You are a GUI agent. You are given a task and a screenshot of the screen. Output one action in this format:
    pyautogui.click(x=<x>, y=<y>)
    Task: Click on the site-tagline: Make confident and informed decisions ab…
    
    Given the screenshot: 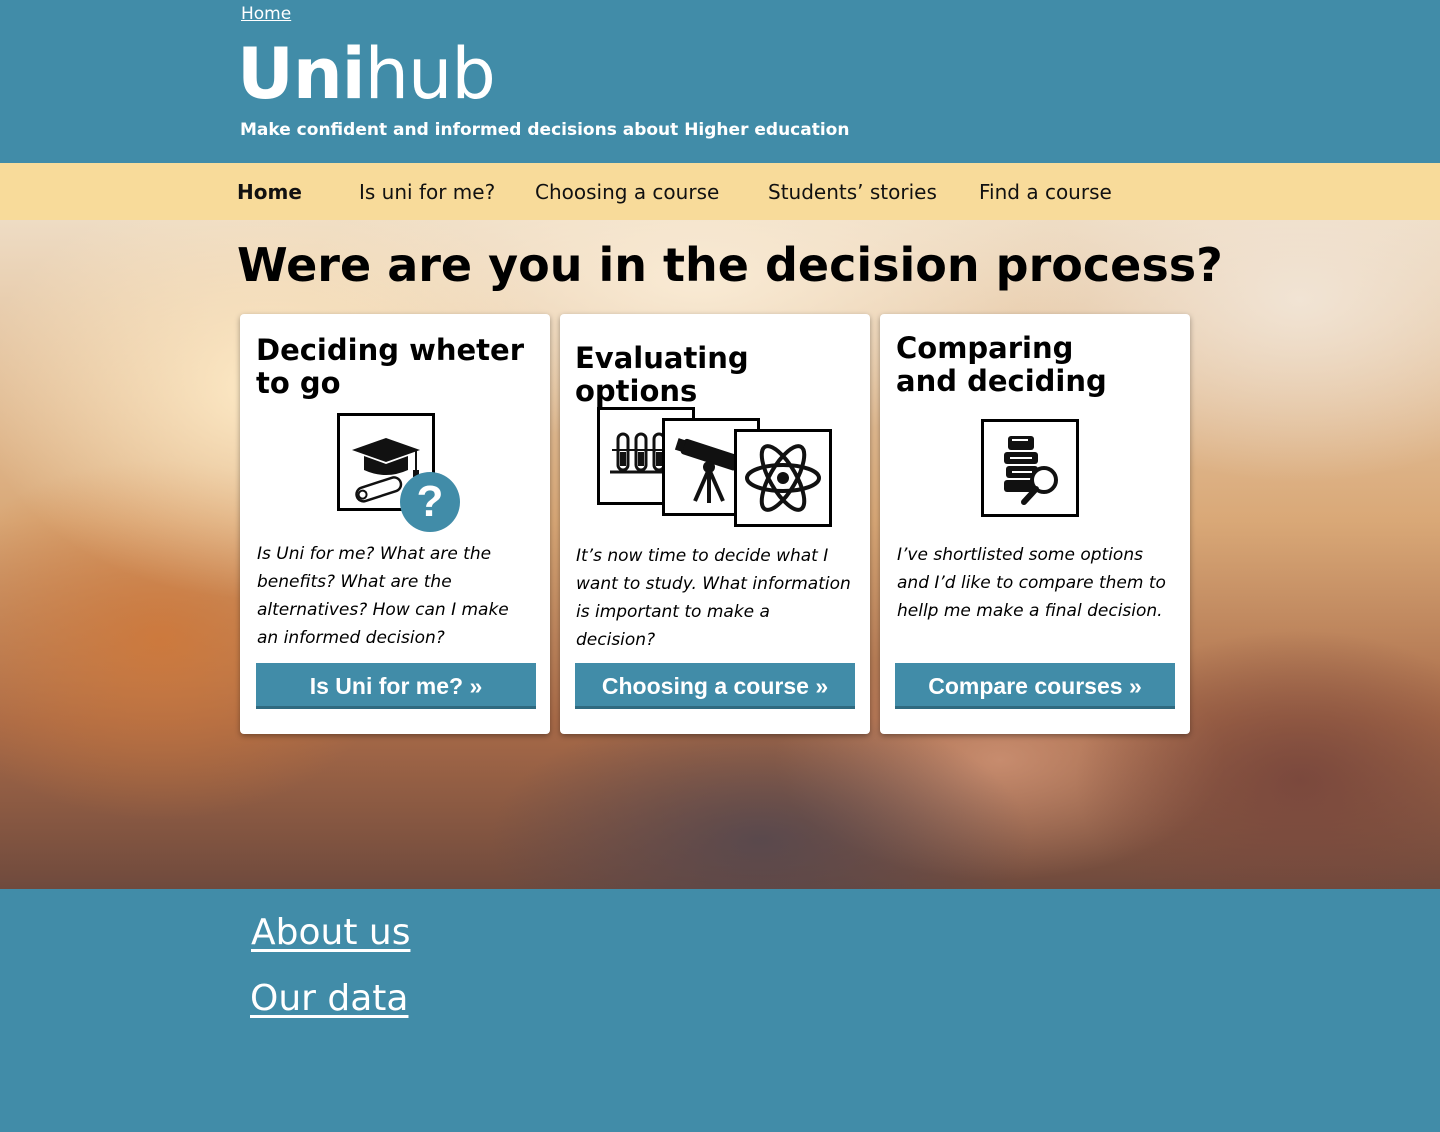 What is the action you would take?
    pyautogui.click(x=545, y=130)
    